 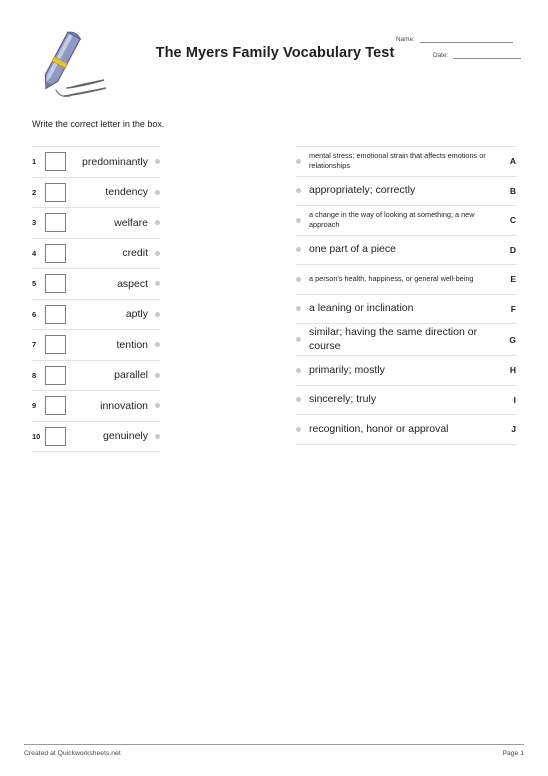 What do you see at coordinates (96, 253) in the screenshot?
I see `vocabulary-row: 4 credit` at bounding box center [96, 253].